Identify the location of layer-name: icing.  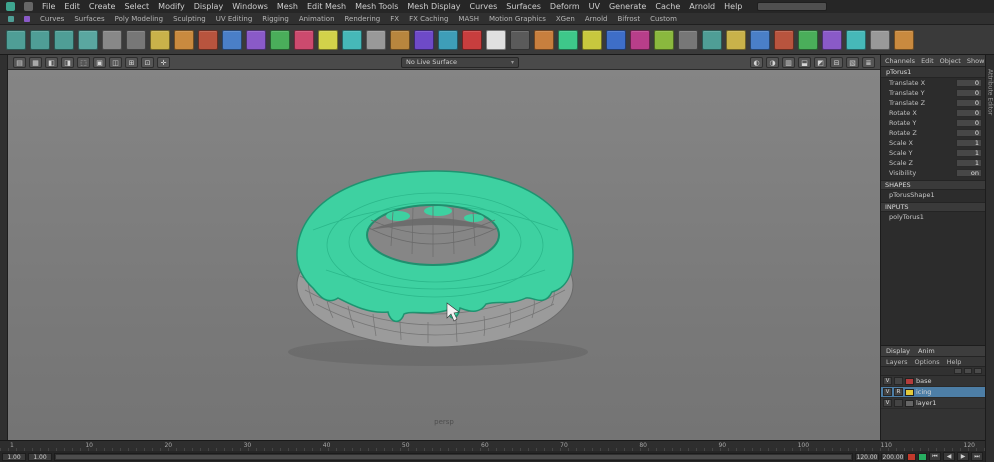
(923, 392).